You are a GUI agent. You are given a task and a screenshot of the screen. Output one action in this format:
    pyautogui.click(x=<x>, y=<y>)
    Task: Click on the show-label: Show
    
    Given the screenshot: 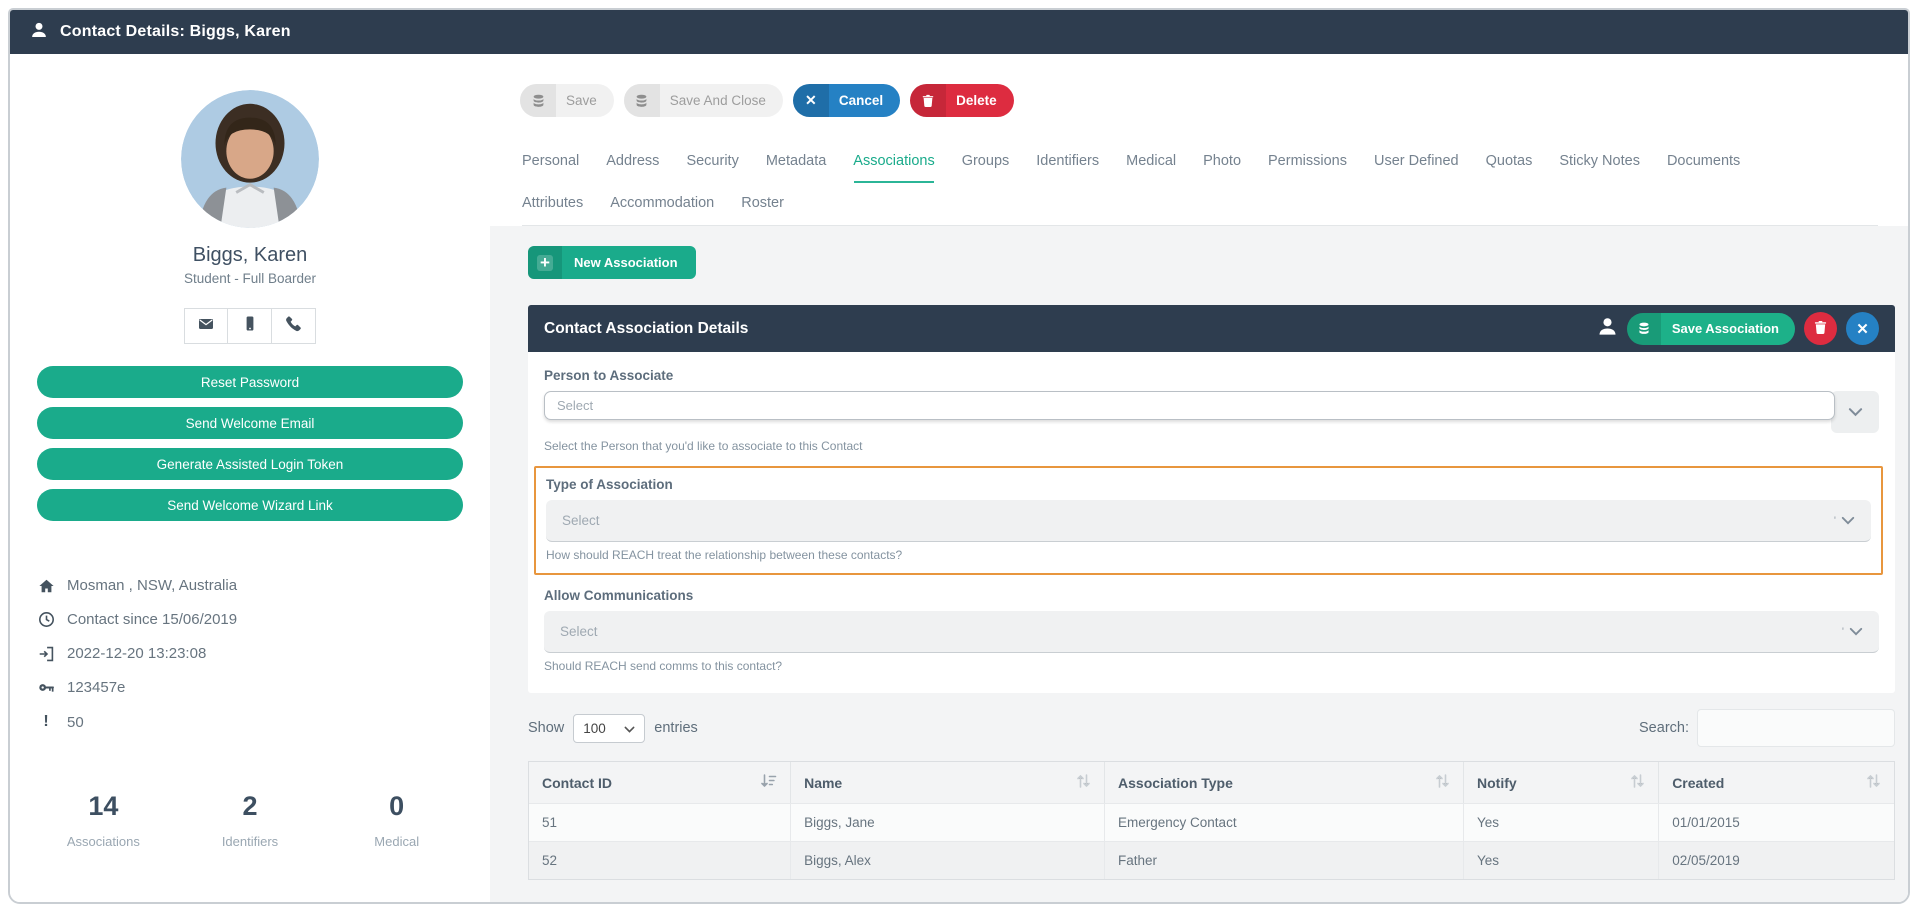 What is the action you would take?
    pyautogui.click(x=546, y=728)
    